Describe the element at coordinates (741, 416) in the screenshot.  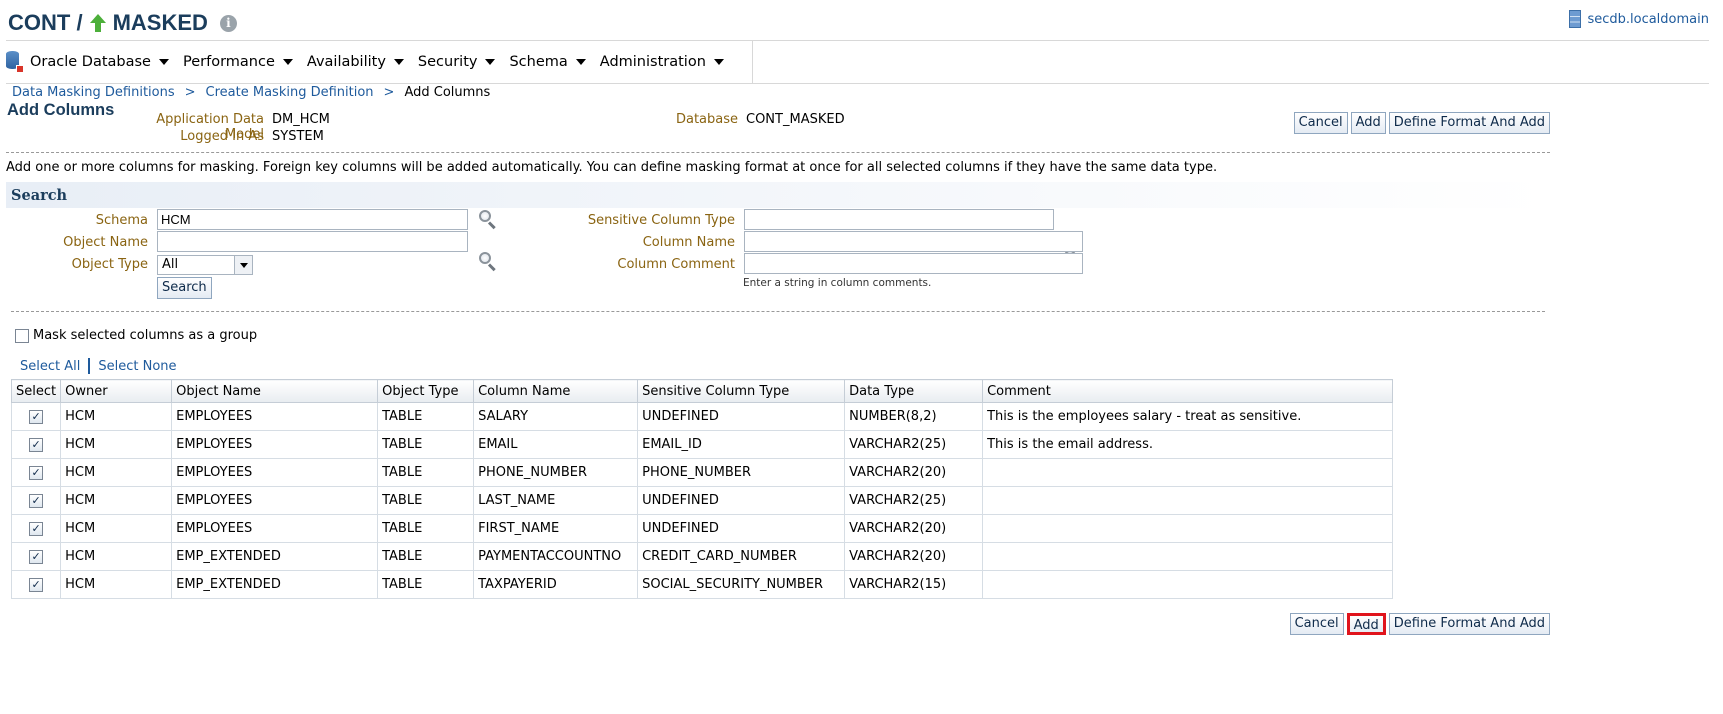
I see `sensitive-type-cell: UNDEFINED` at that location.